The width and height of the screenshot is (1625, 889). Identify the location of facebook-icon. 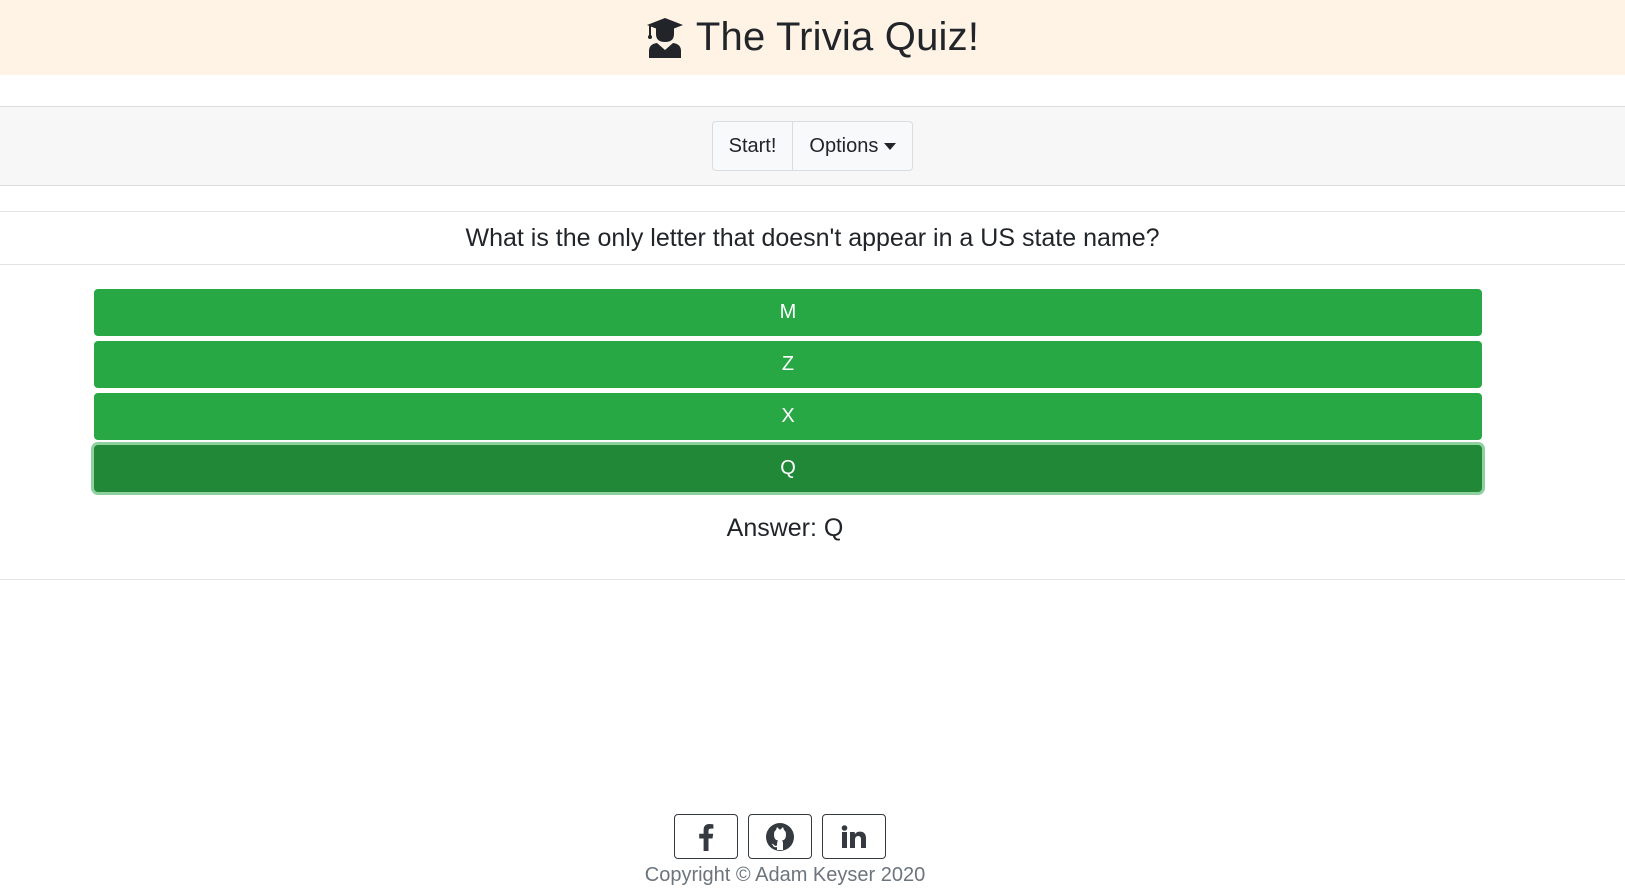
(706, 837).